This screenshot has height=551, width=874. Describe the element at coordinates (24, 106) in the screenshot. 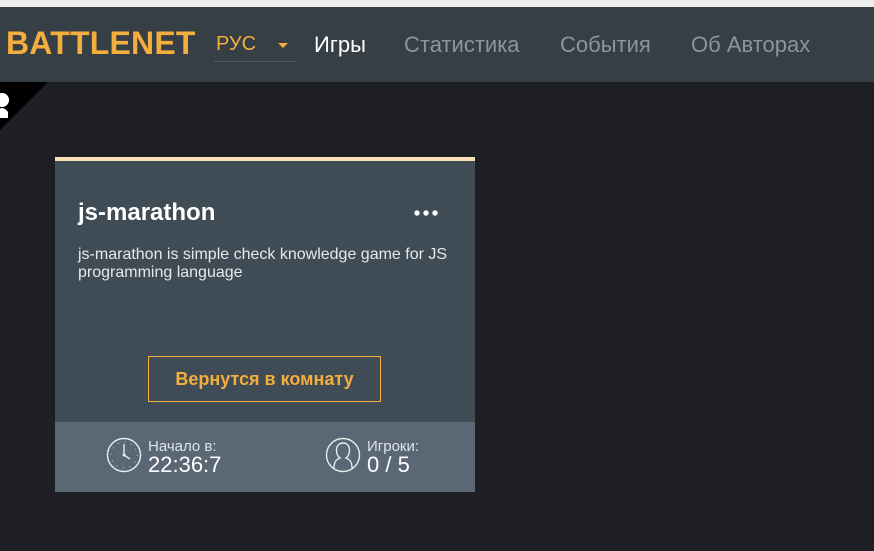

I see `github-corner-icon` at that location.